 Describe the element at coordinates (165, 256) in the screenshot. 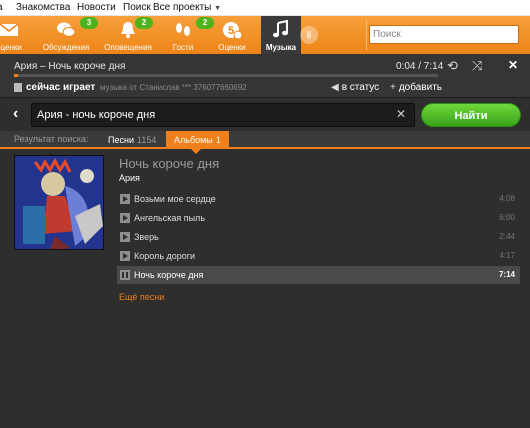

I see `track-name: Король дороги` at that location.